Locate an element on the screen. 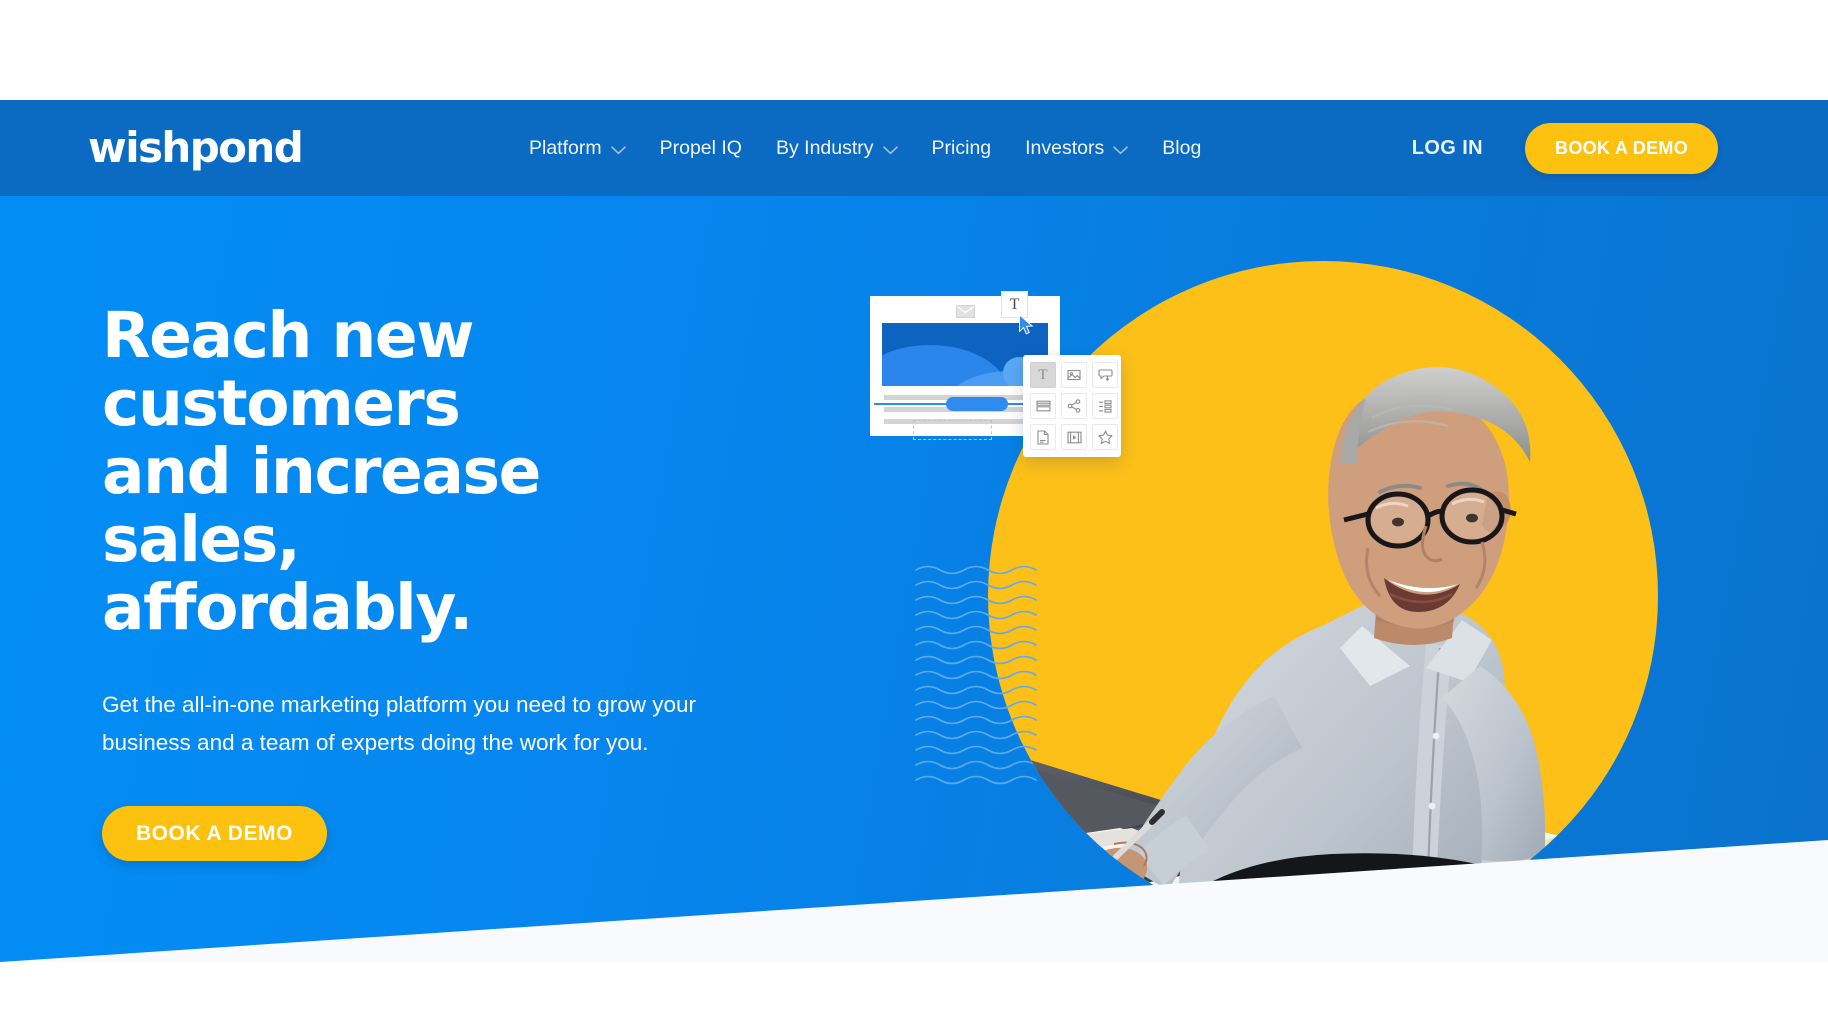 The height and width of the screenshot is (1028, 1828). sliders-icon is located at coordinates (1105, 406).